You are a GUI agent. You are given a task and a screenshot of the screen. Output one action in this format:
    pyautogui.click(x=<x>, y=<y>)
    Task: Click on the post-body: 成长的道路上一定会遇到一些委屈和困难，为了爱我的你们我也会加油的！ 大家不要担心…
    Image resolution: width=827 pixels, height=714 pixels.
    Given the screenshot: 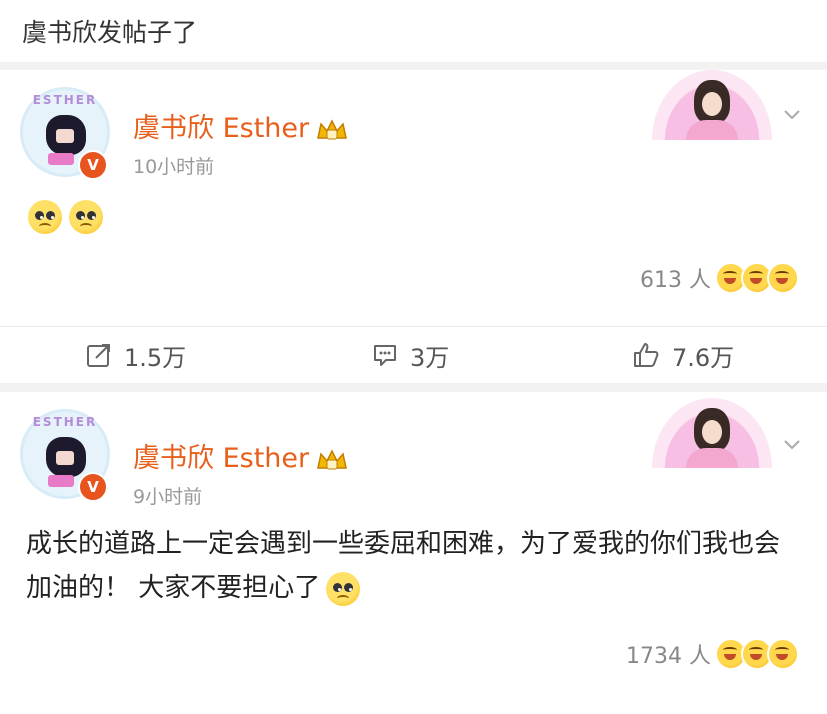 What is the action you would take?
    pyautogui.click(x=406, y=566)
    